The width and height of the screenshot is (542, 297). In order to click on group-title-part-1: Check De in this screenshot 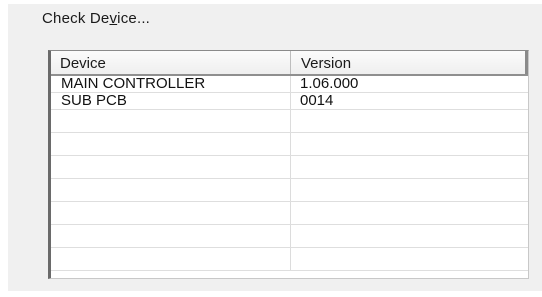, I will do `click(76, 18)`.